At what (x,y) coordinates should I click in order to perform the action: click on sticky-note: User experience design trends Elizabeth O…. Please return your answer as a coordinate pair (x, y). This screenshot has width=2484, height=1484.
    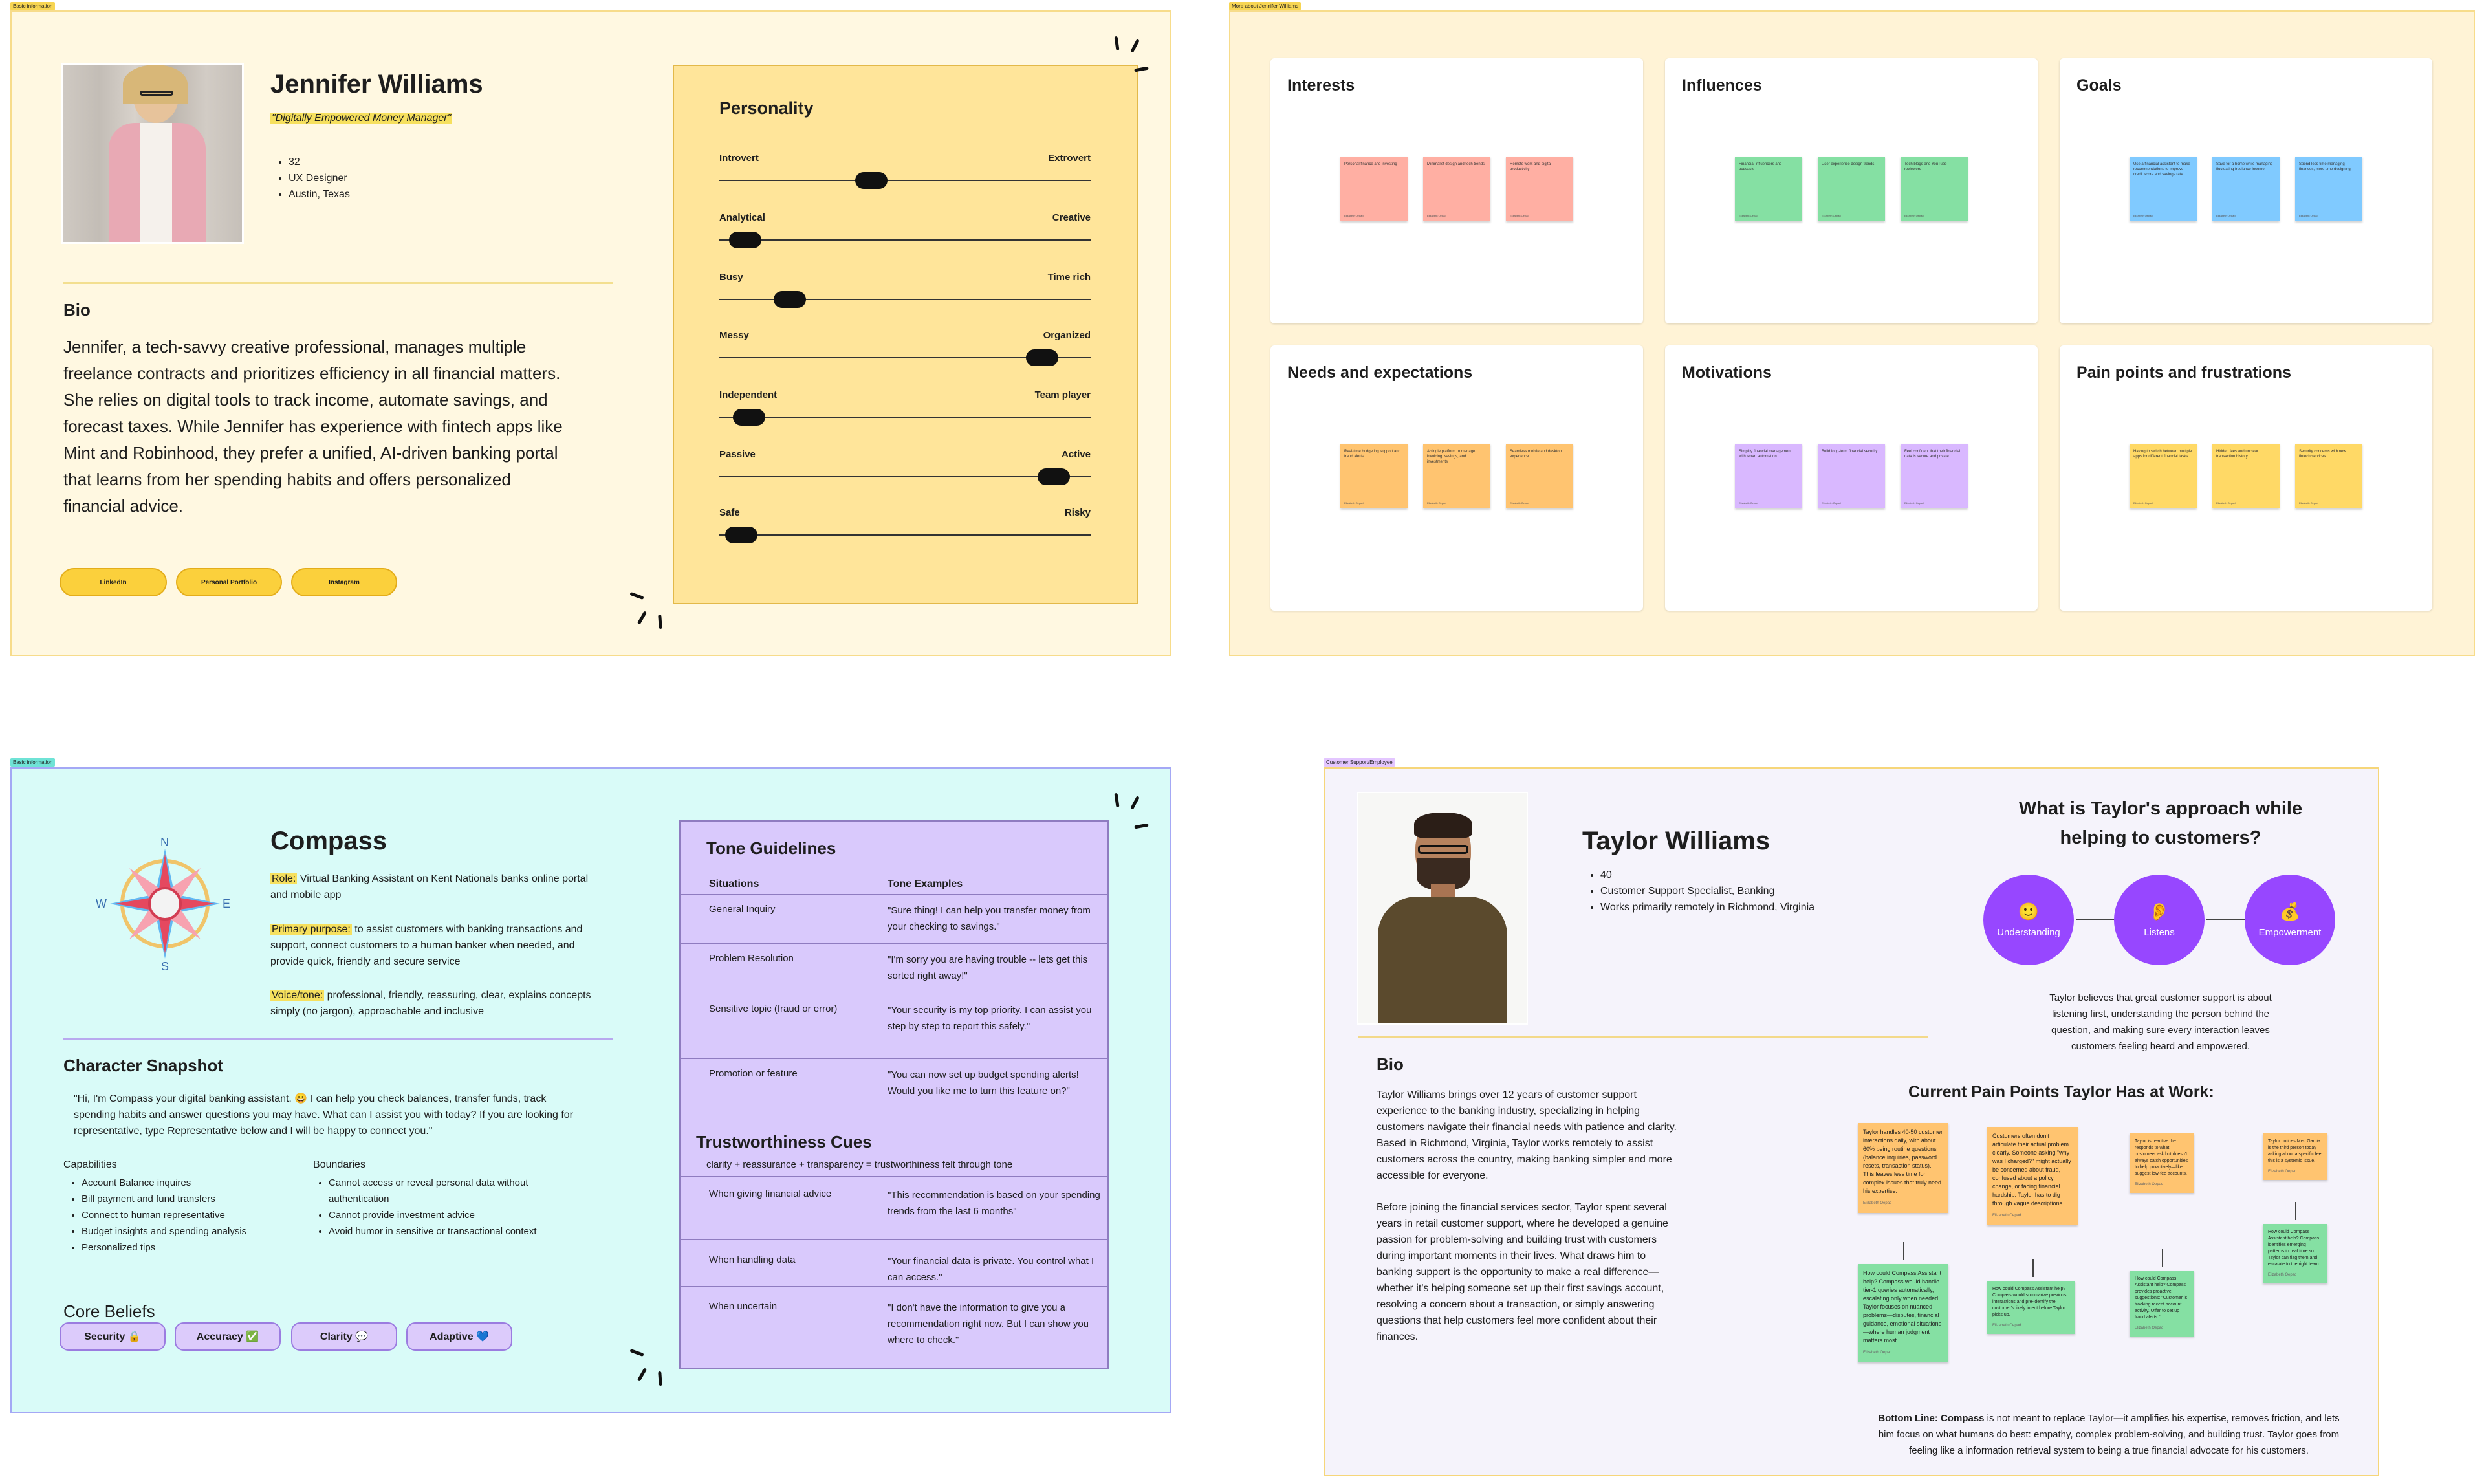
    Looking at the image, I should click on (1851, 189).